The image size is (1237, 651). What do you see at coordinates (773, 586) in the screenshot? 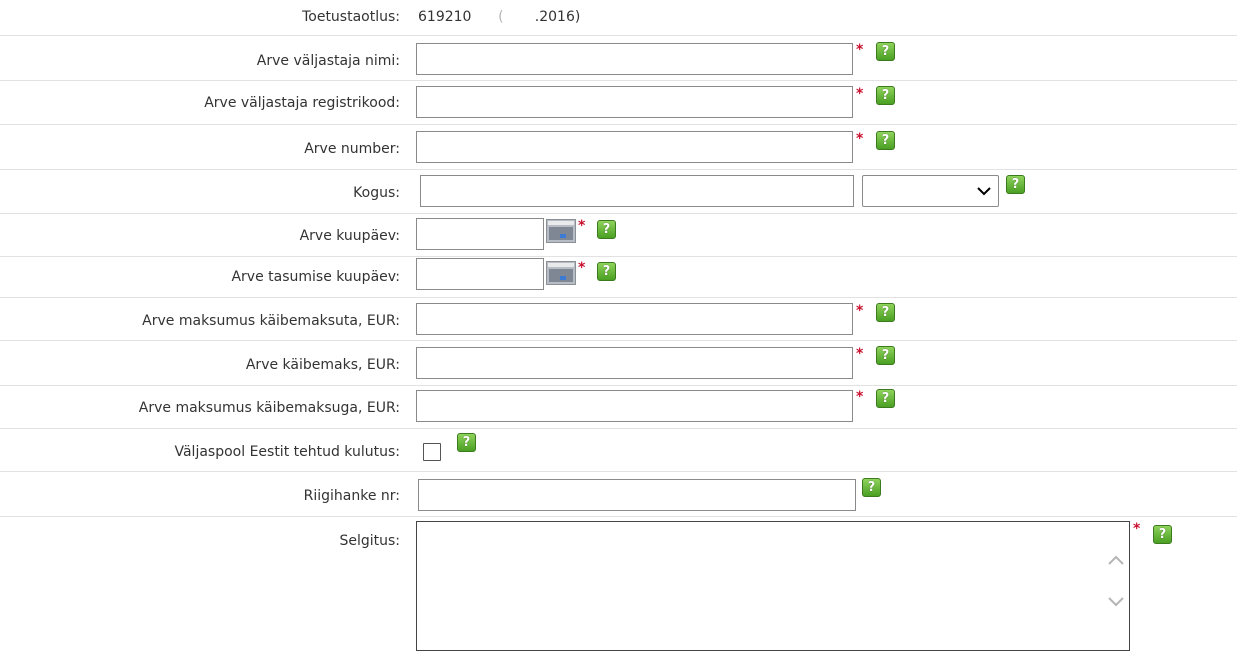
I see `explanation-textarea` at bounding box center [773, 586].